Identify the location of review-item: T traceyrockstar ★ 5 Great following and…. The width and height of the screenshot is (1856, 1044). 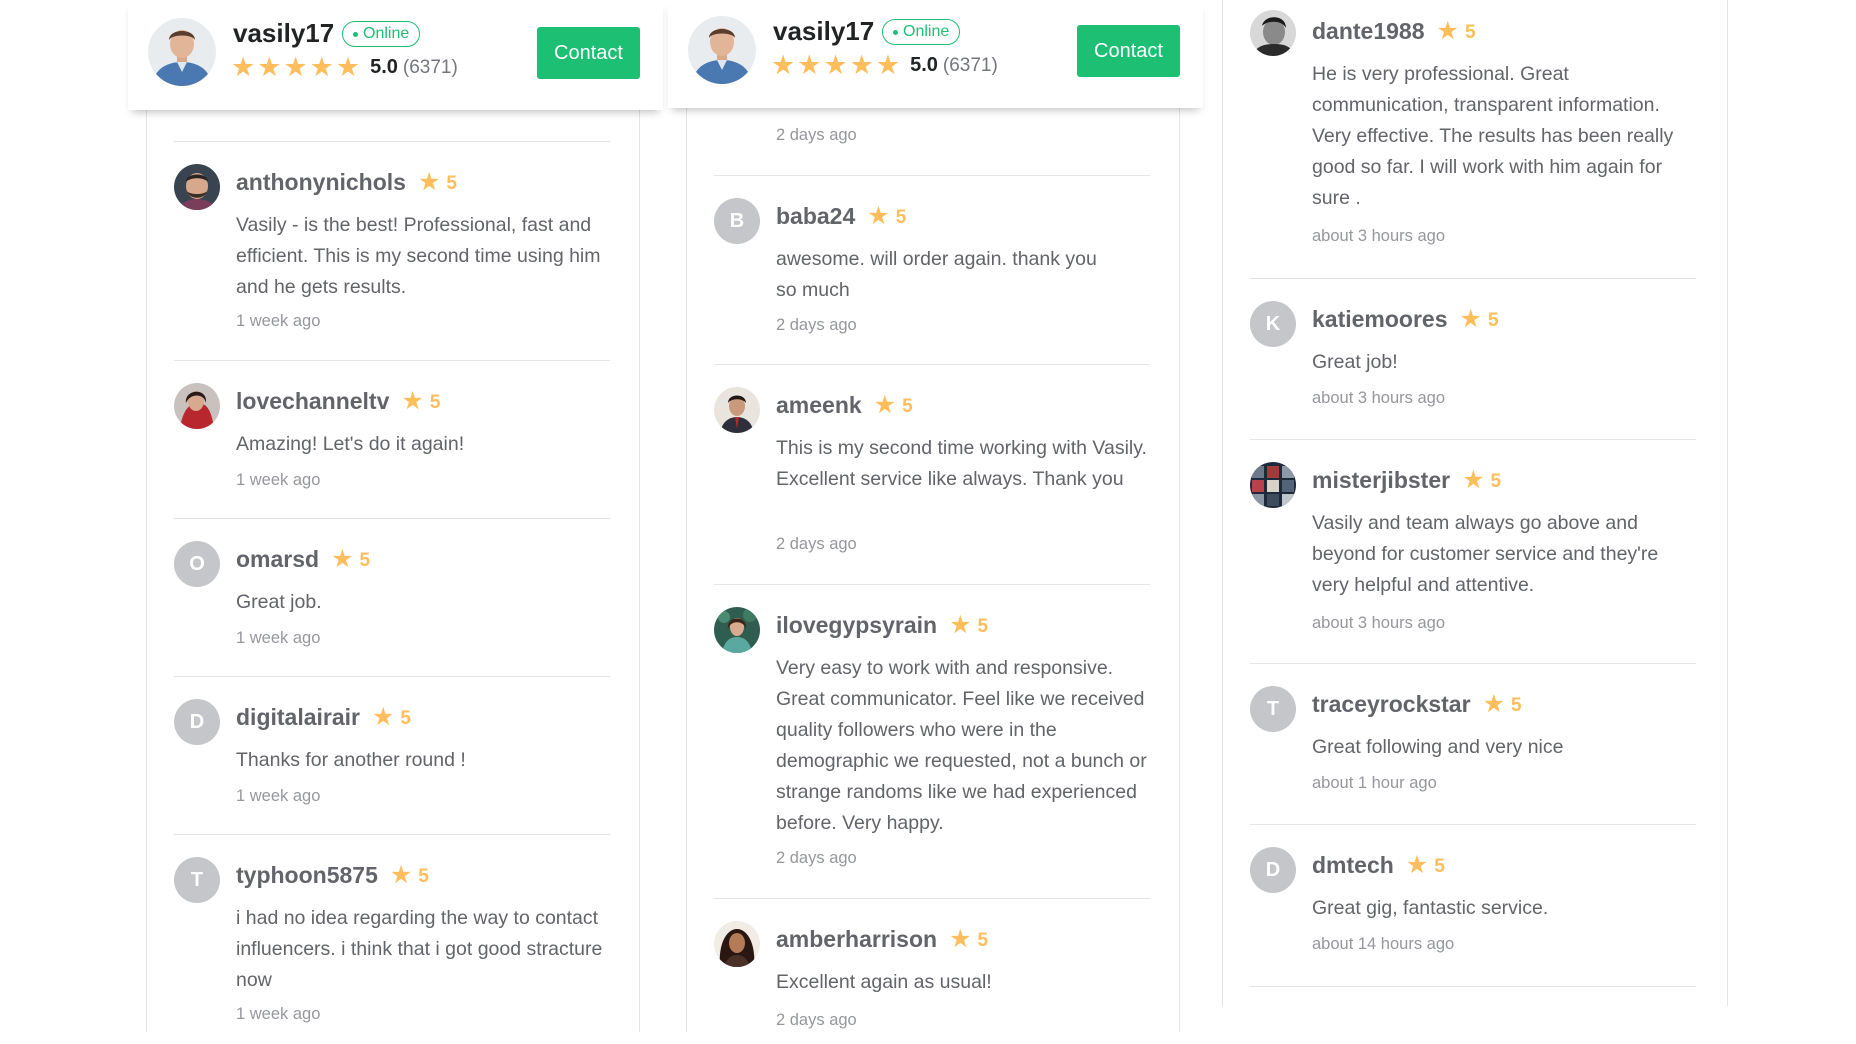
(1473, 744).